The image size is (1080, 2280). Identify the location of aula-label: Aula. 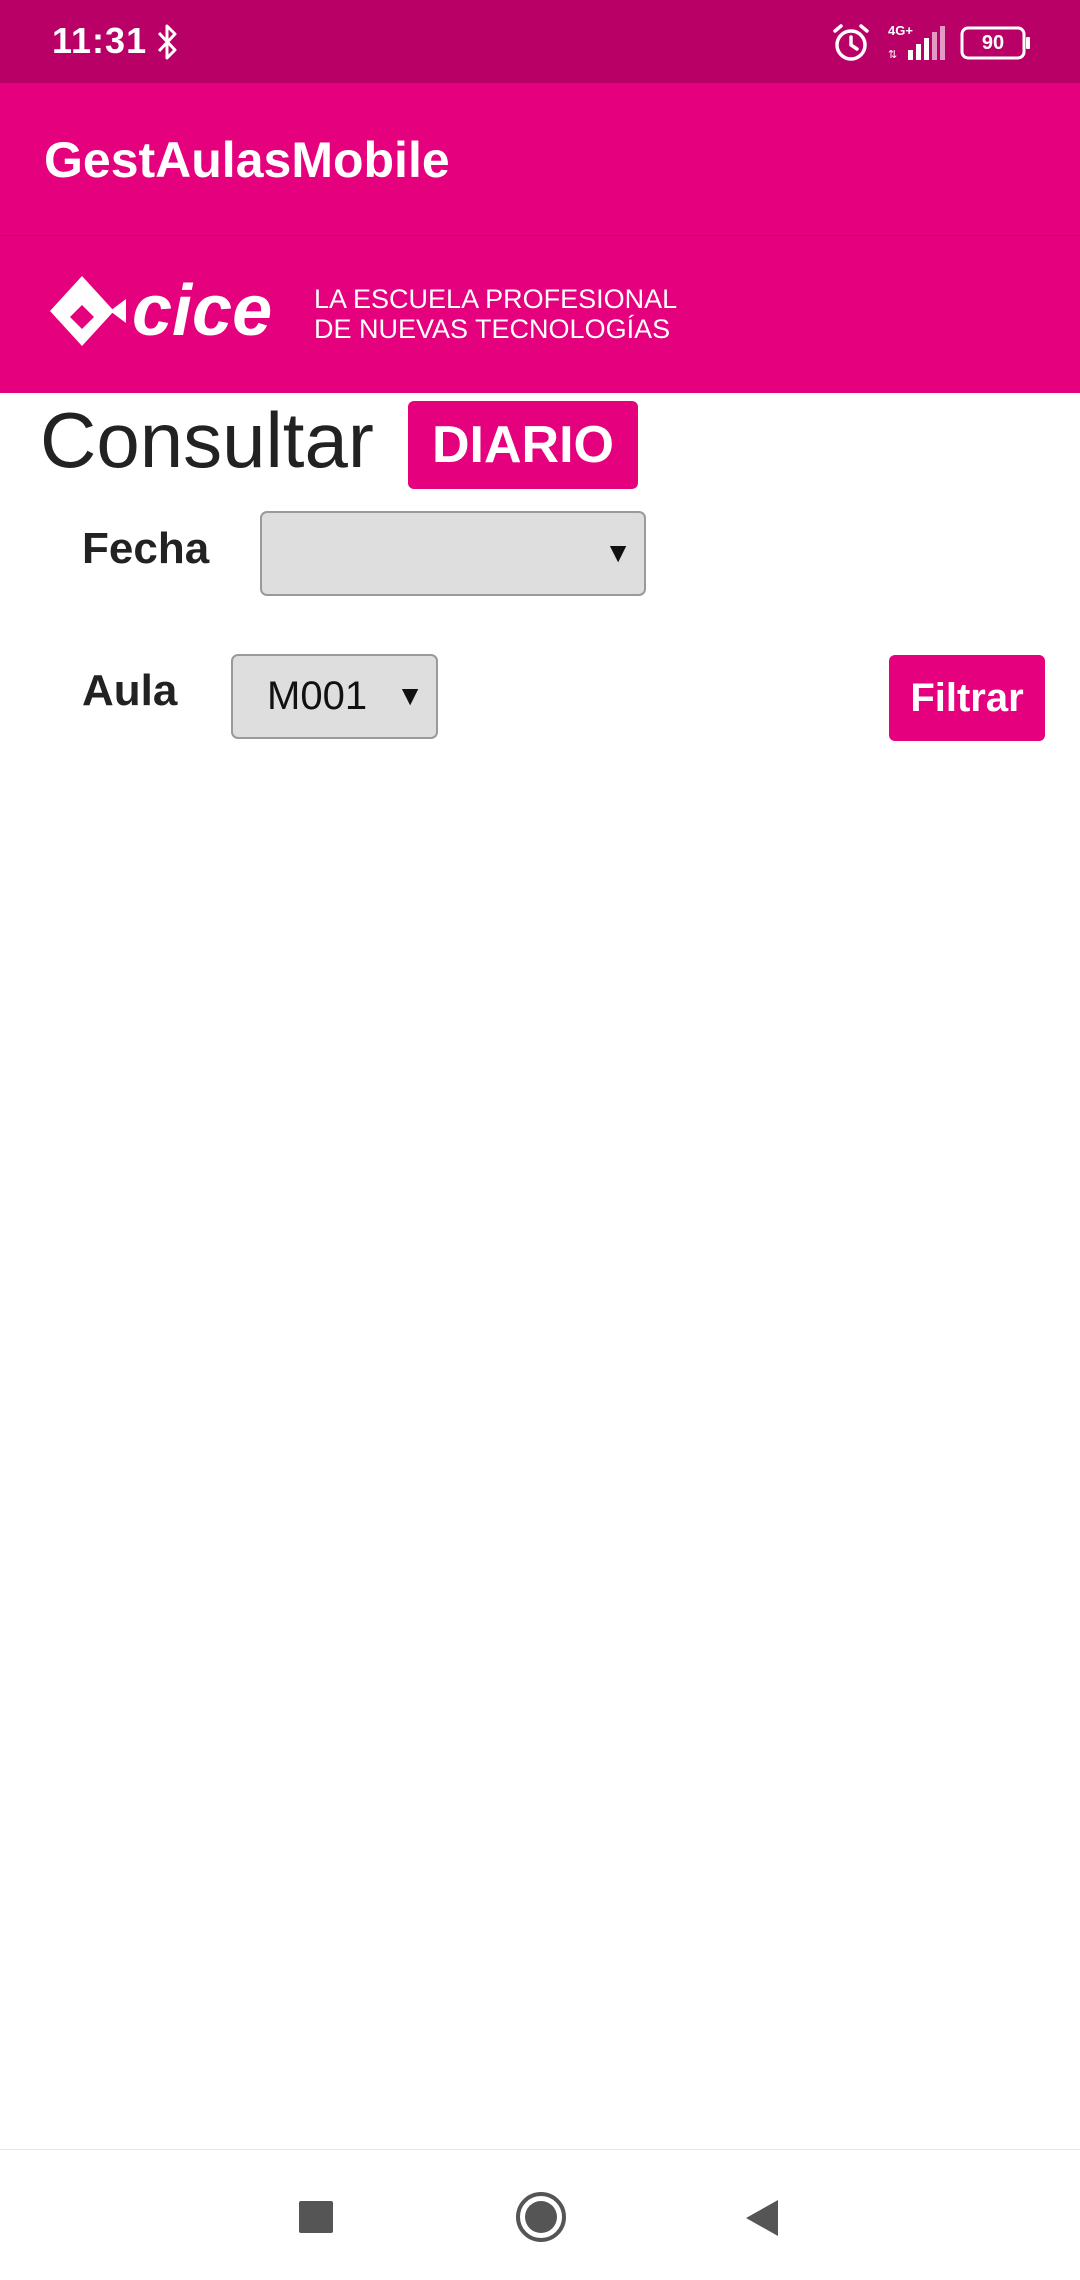
(130, 690).